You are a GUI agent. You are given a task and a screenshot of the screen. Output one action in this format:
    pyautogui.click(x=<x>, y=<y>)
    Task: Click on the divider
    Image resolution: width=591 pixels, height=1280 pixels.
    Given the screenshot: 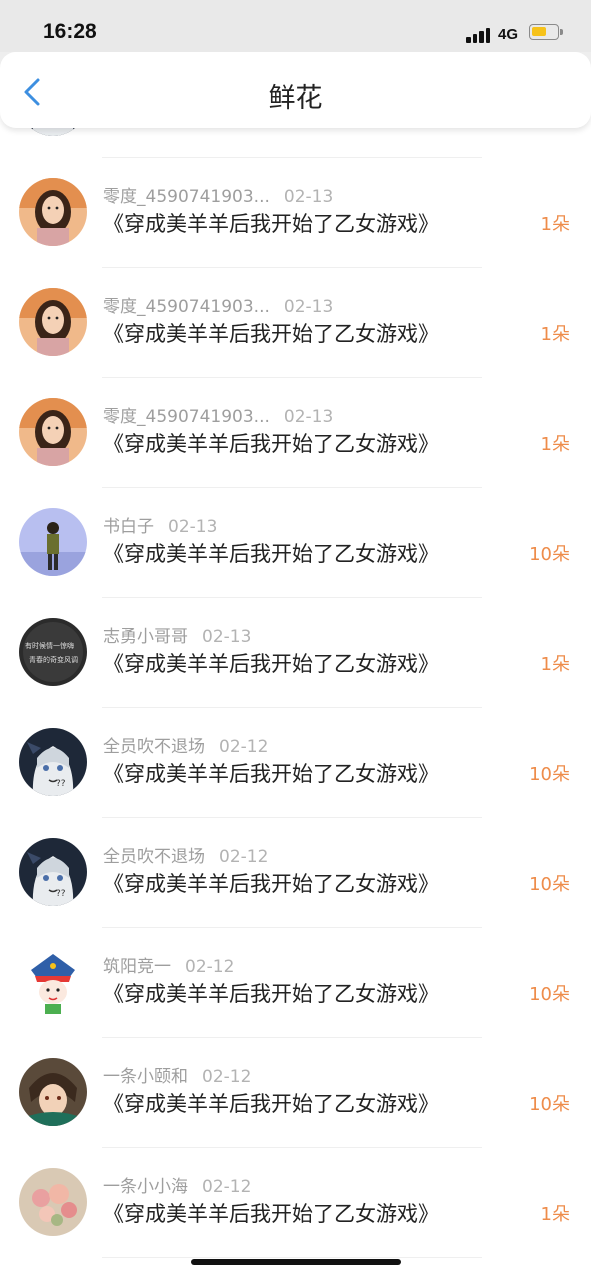 What is the action you would take?
    pyautogui.click(x=292, y=1257)
    